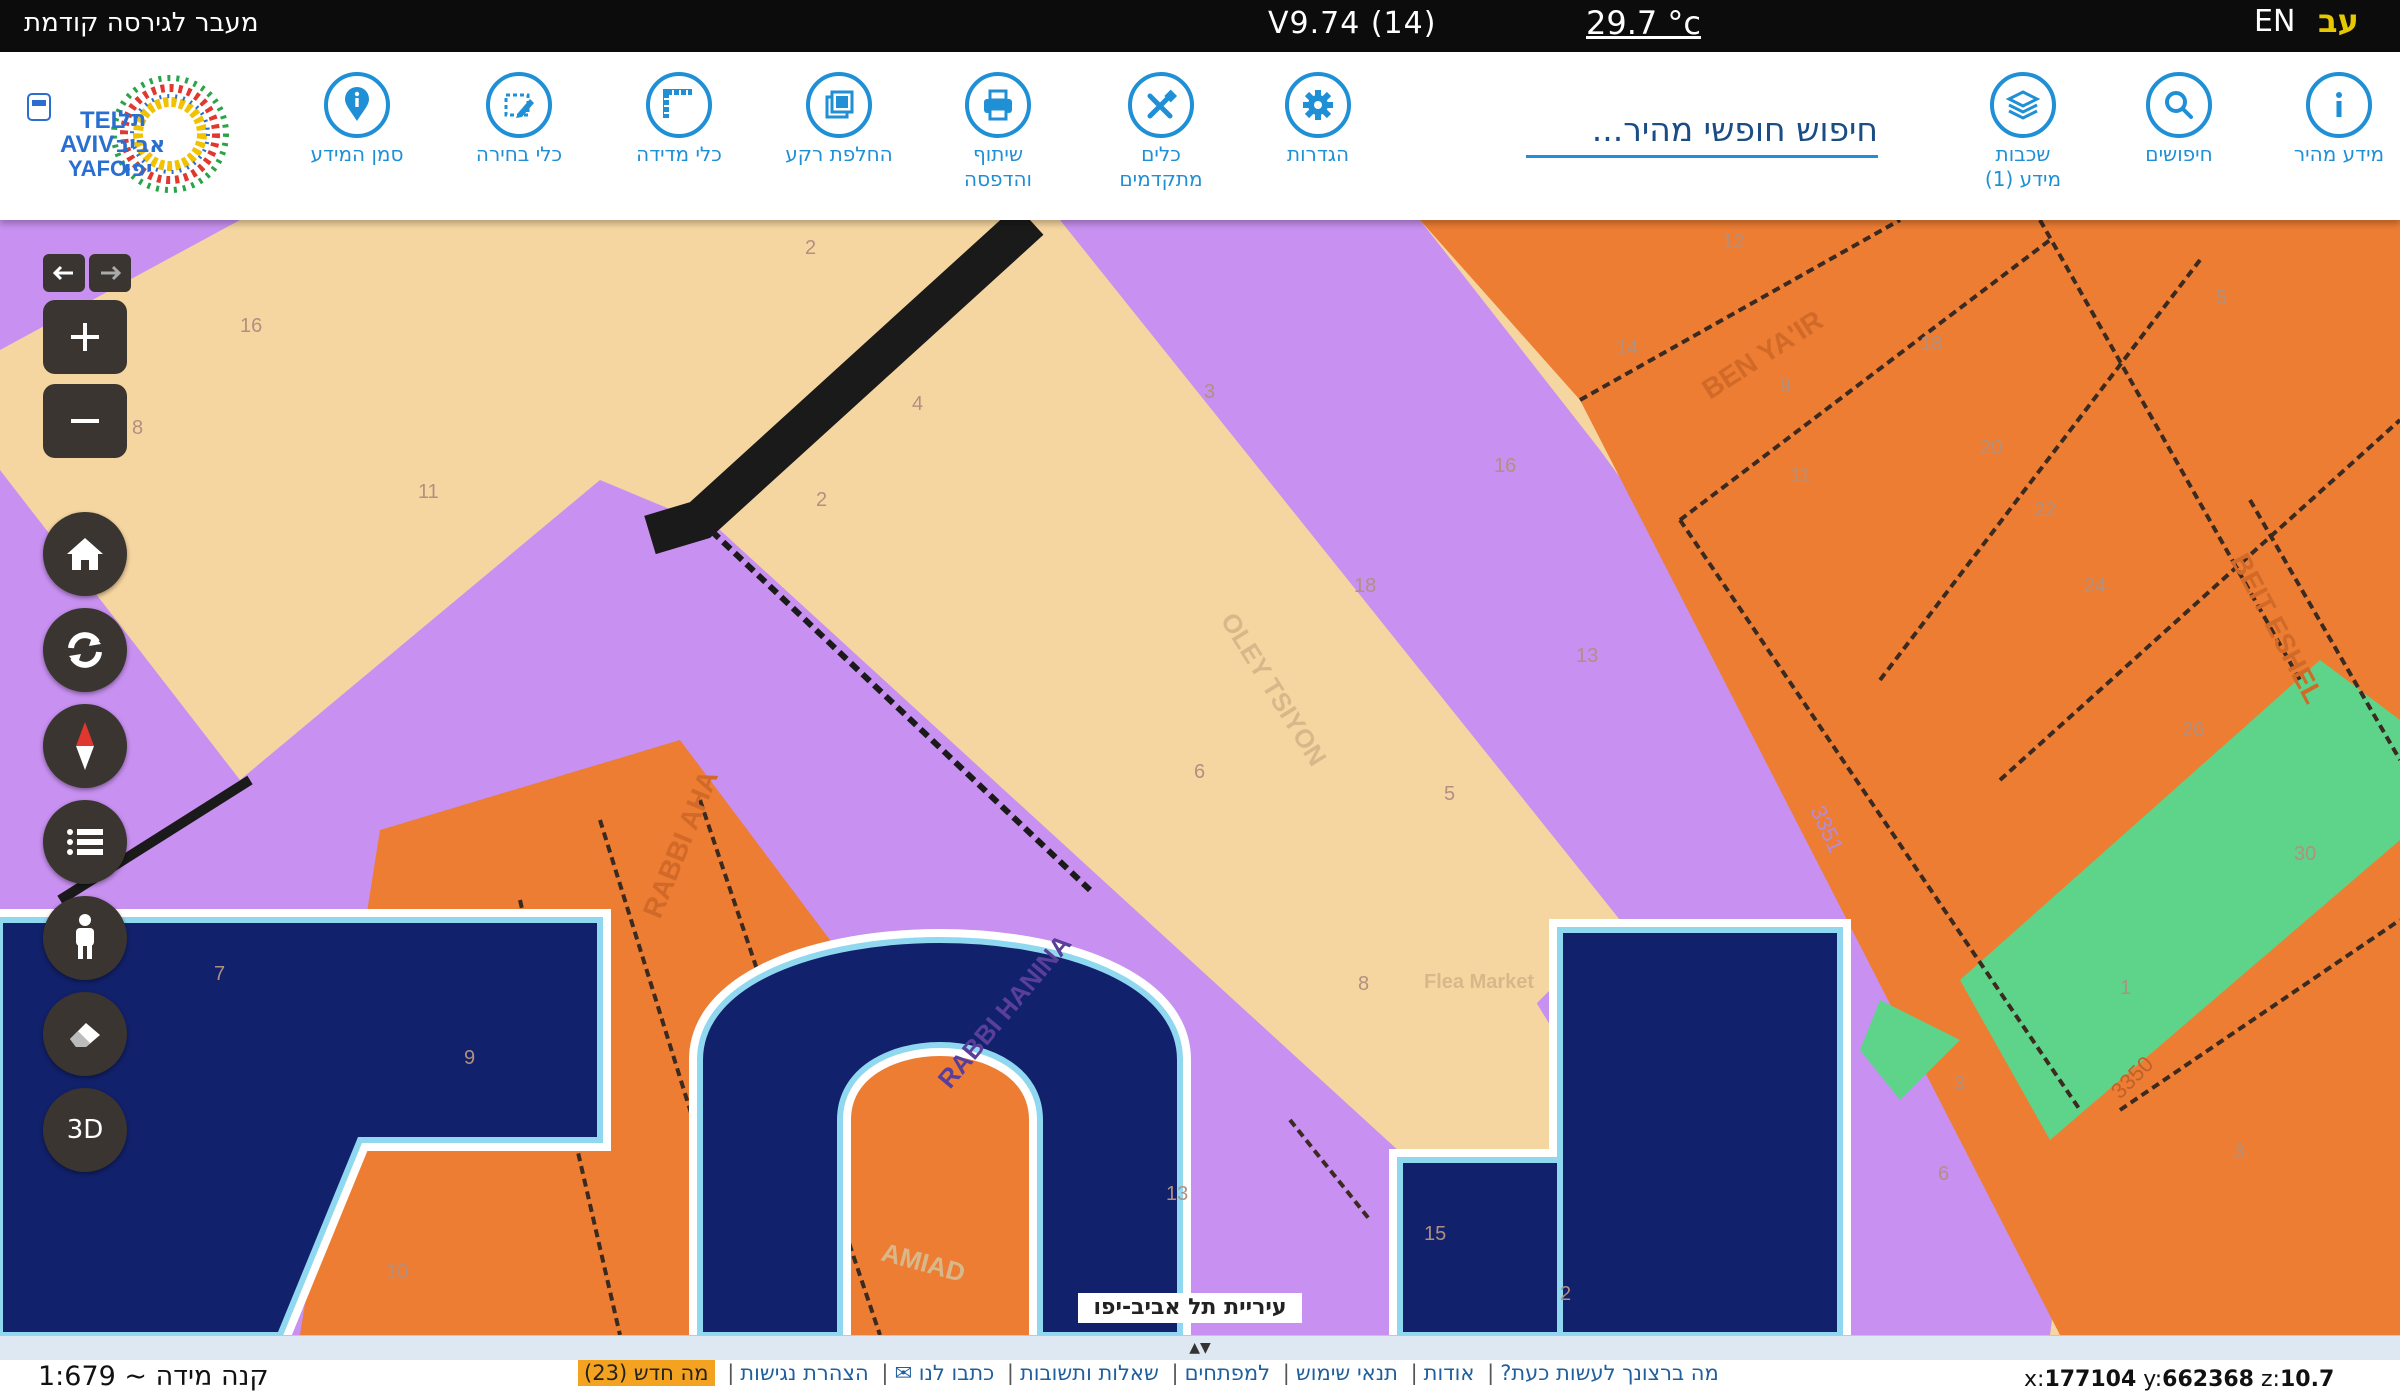  What do you see at coordinates (1943, 1174) in the screenshot?
I see `svg-text: 6` at bounding box center [1943, 1174].